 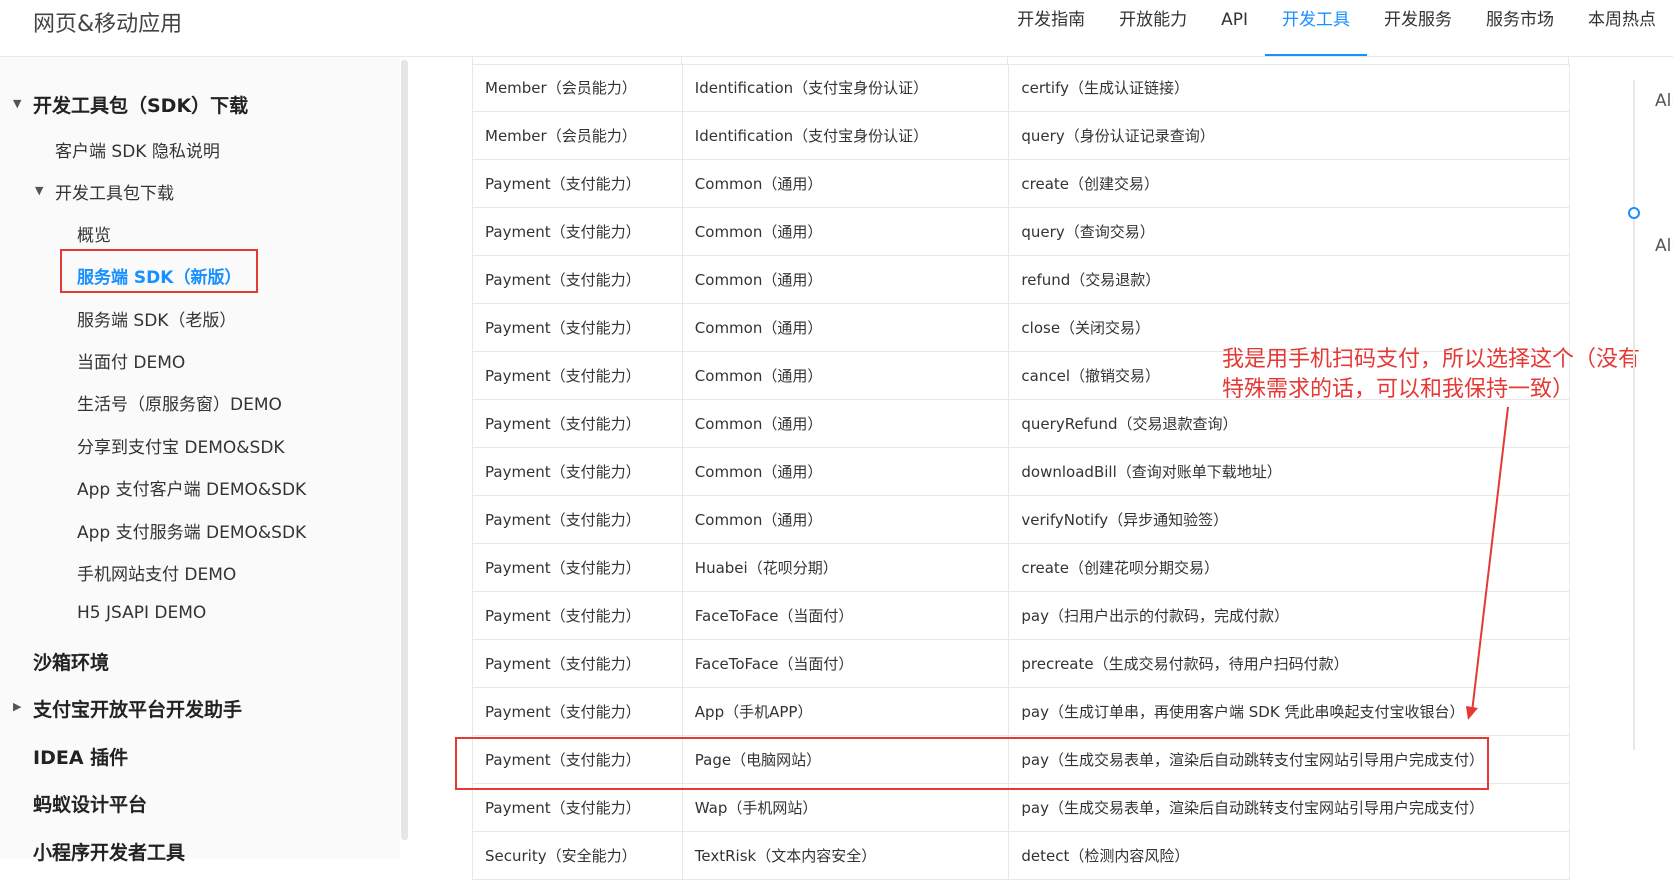 I want to click on toc-rail, so click(x=1634, y=415).